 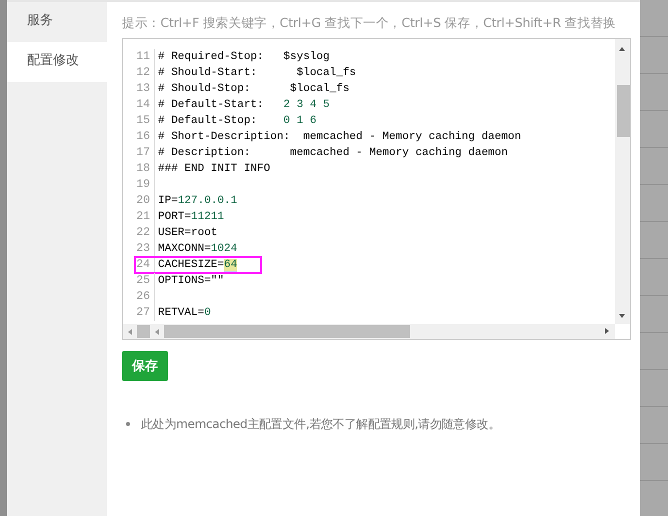 What do you see at coordinates (139, 281) in the screenshot?
I see `line-number: 25` at bounding box center [139, 281].